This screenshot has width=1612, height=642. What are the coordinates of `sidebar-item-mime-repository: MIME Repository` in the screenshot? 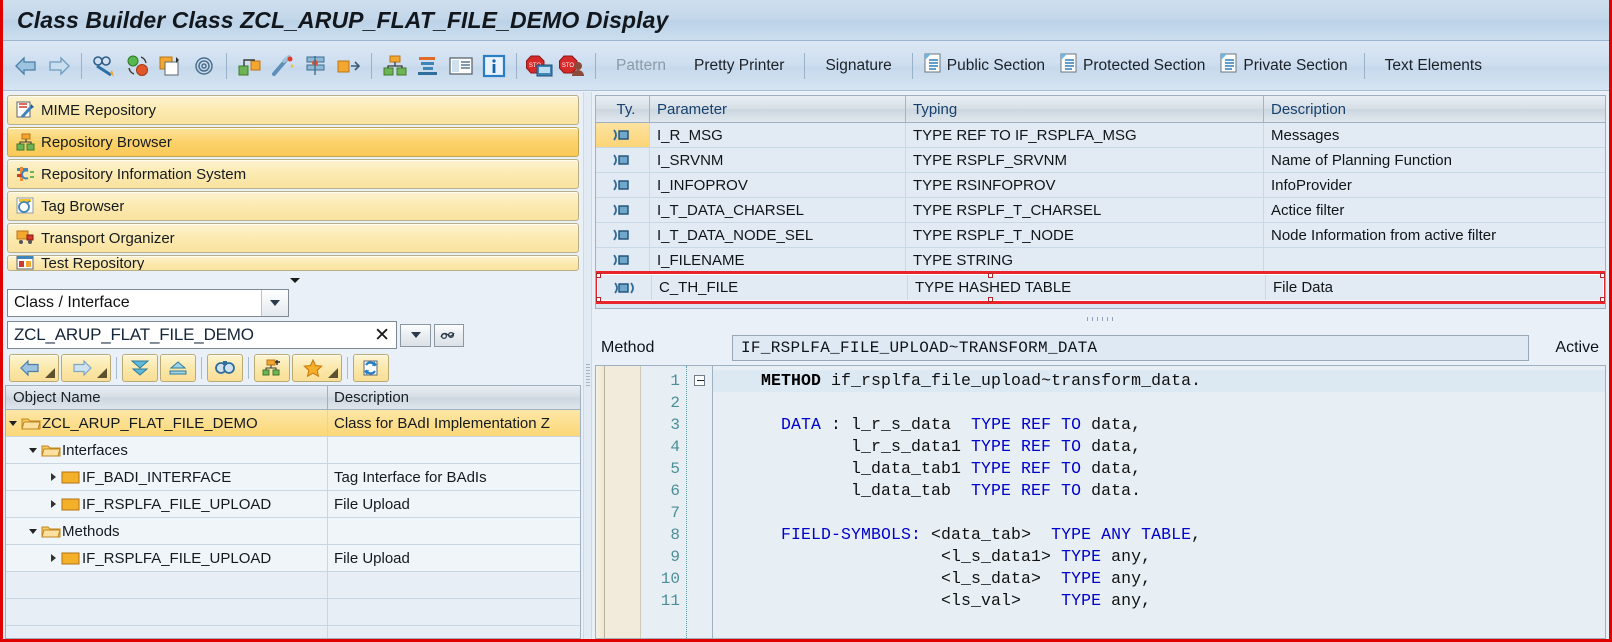 It's located at (293, 110).